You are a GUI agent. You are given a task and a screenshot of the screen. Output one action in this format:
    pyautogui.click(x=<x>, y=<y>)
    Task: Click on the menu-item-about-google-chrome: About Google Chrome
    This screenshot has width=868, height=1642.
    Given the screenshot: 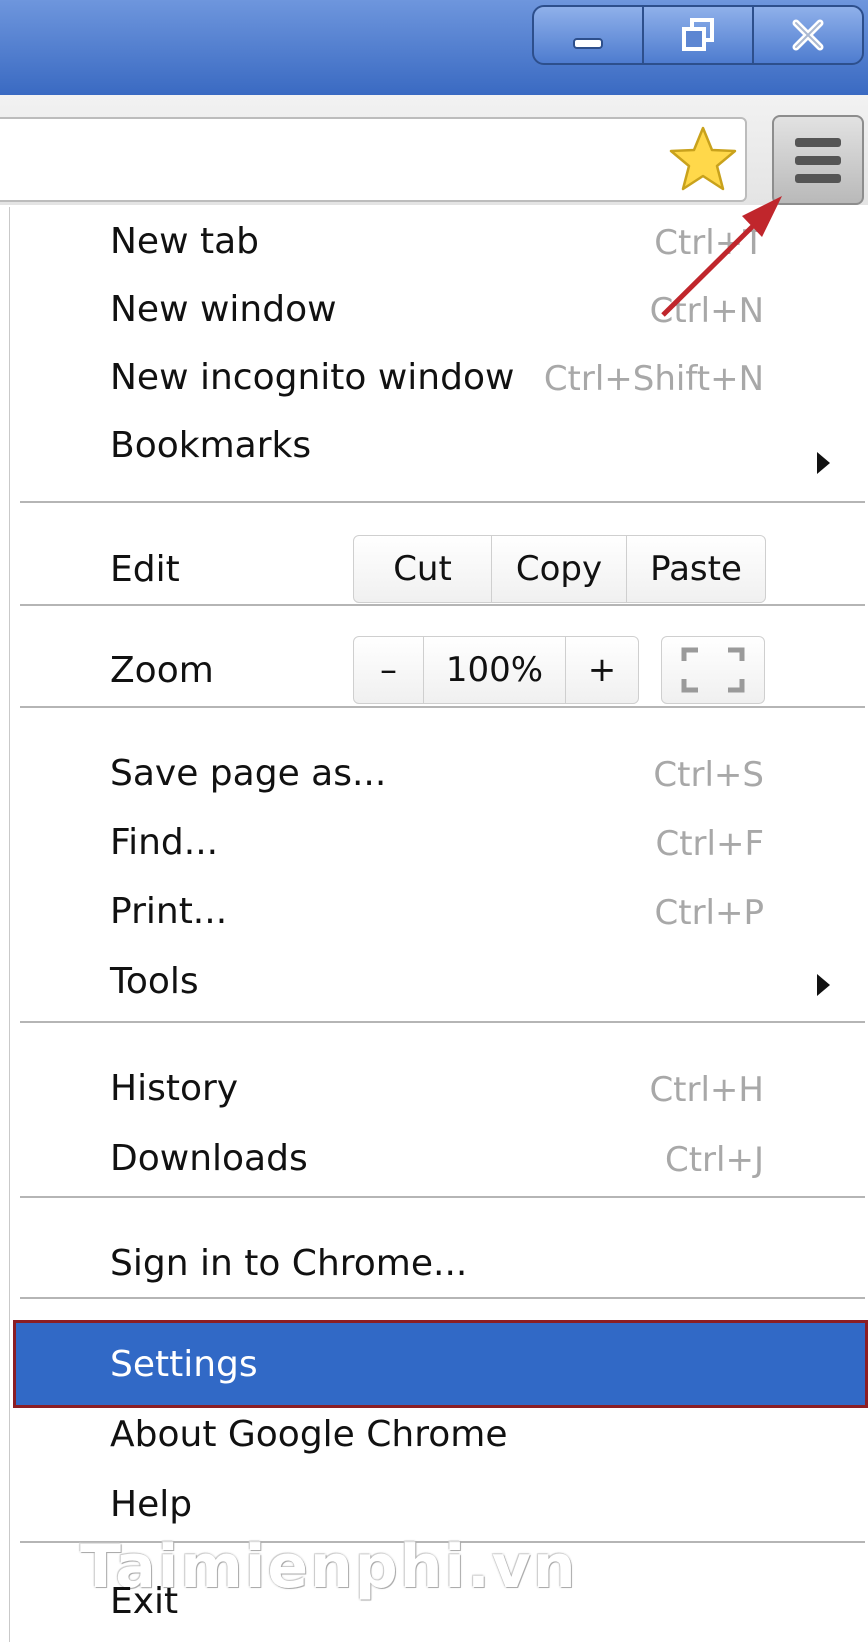 What is the action you would take?
    pyautogui.click(x=308, y=1435)
    